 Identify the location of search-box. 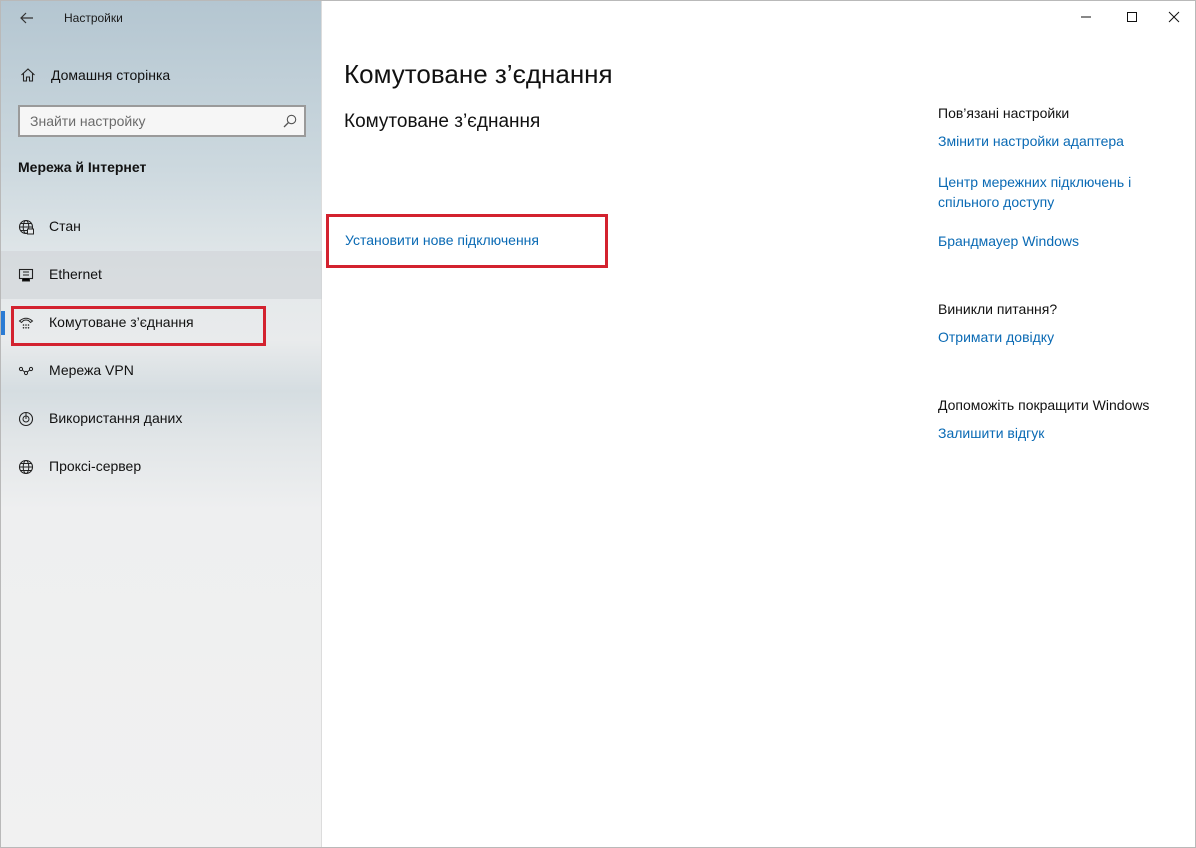
(162, 121).